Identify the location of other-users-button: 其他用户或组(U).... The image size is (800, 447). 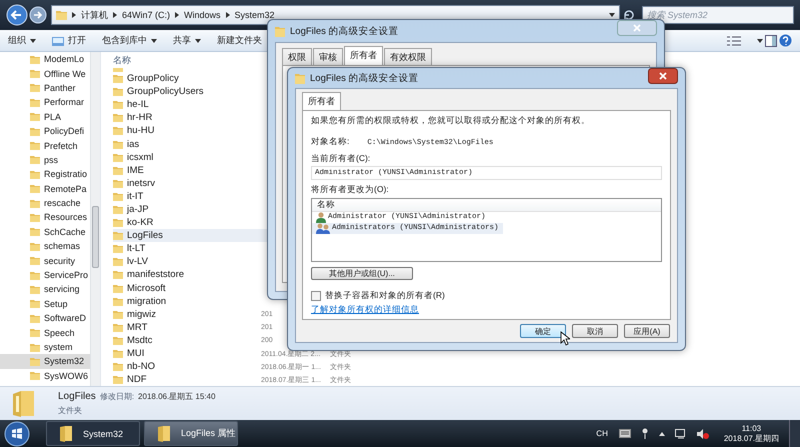
(362, 273).